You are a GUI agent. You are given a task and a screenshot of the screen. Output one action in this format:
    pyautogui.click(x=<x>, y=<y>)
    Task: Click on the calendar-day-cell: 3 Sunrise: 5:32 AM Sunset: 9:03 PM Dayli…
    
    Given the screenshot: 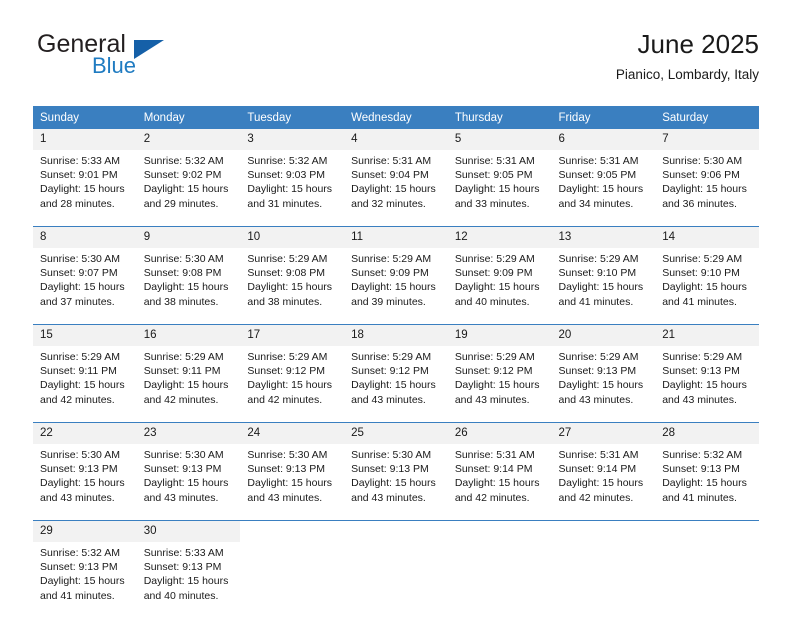 What is the action you would take?
    pyautogui.click(x=292, y=178)
    